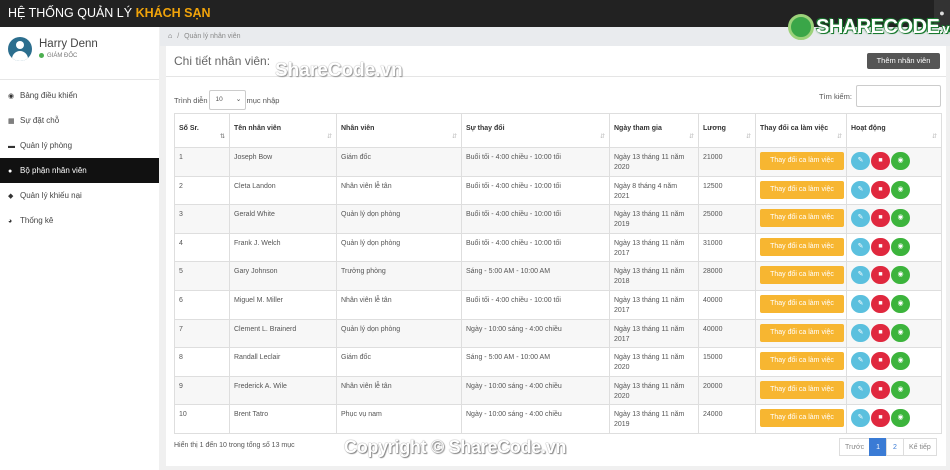 This screenshot has height=470, width=950. What do you see at coordinates (399, 219) in the screenshot?
I see `cell-position: Quản lý dọn phòng` at bounding box center [399, 219].